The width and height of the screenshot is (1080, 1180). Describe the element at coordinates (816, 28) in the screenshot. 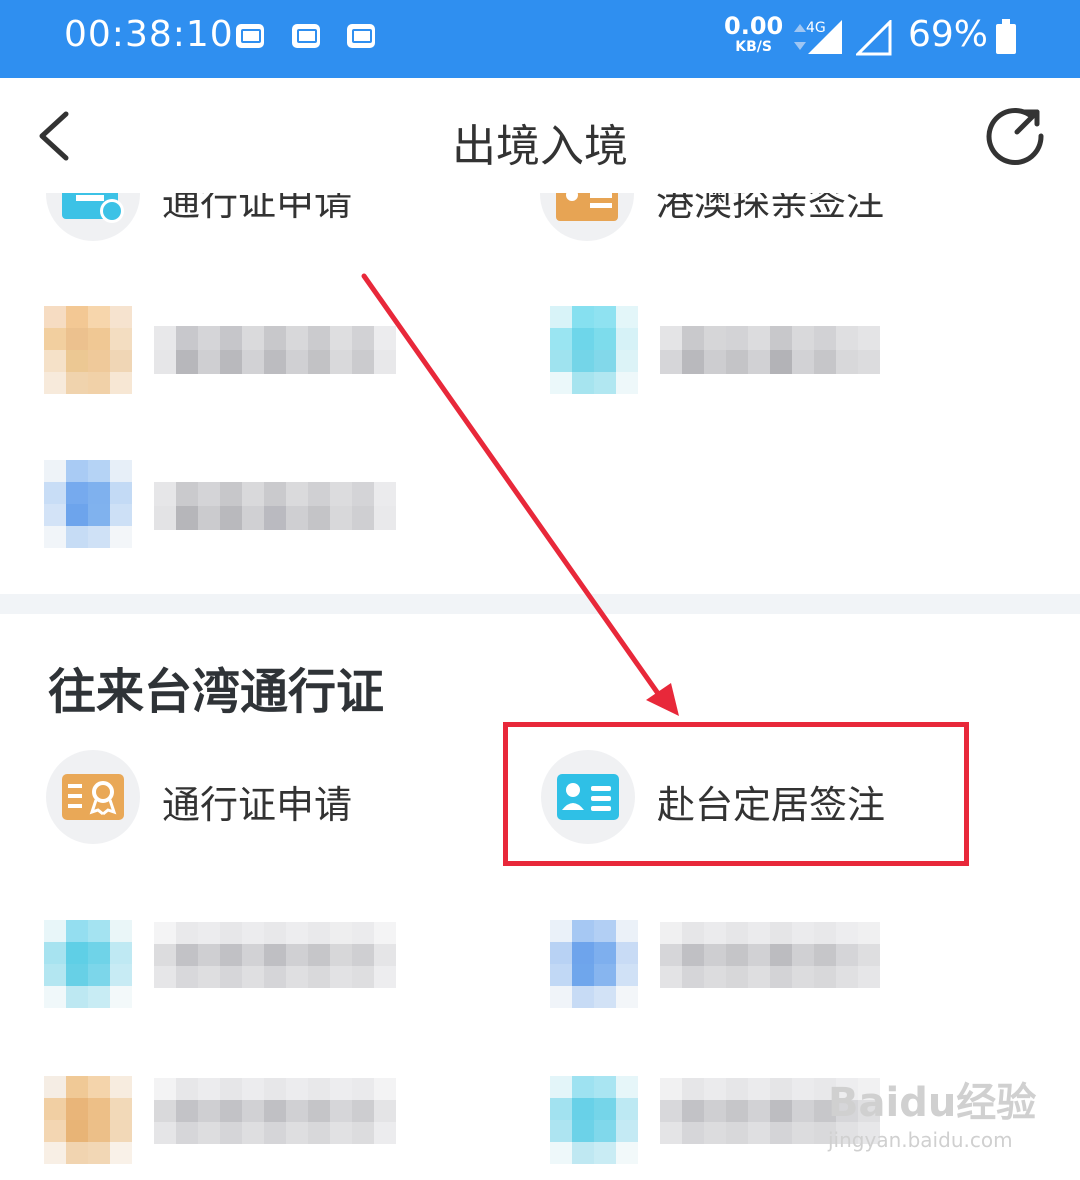

I see `network-type: 4G` at that location.